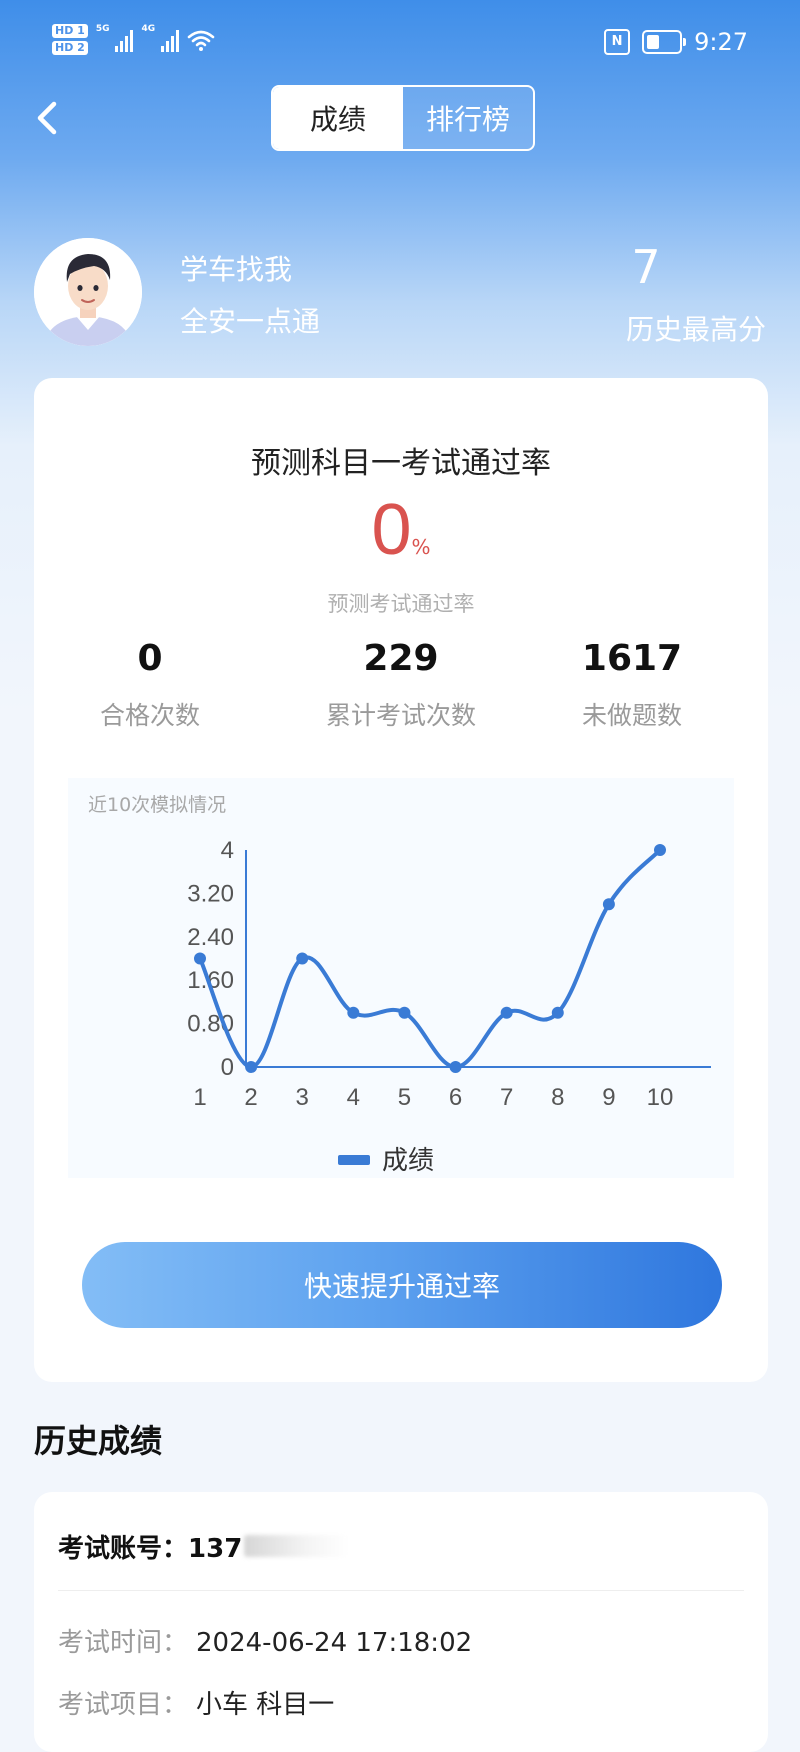 The height and width of the screenshot is (1752, 800). What do you see at coordinates (149, 715) in the screenshot?
I see `stat-label: 合格次数` at bounding box center [149, 715].